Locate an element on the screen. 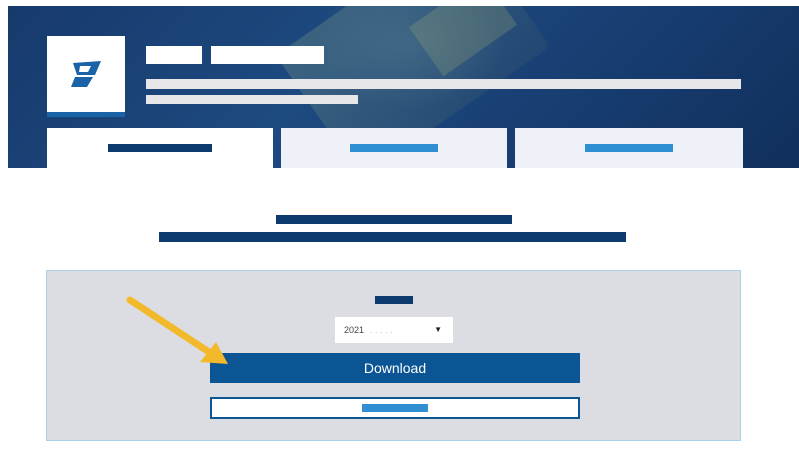  year-dropdown: 2021 . . . . . ▼ is located at coordinates (394, 330).